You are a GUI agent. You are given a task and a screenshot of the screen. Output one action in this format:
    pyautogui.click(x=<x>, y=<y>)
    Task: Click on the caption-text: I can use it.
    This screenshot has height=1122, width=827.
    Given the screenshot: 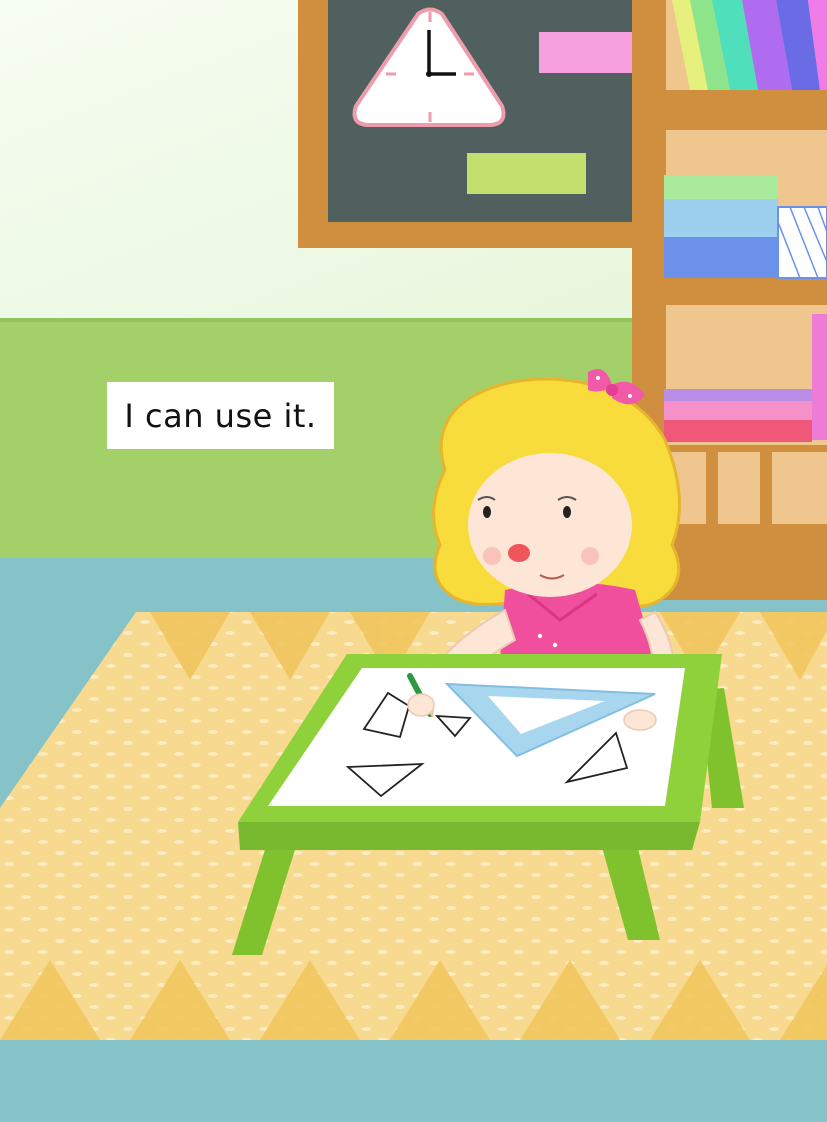 What is the action you would take?
    pyautogui.click(x=220, y=415)
    